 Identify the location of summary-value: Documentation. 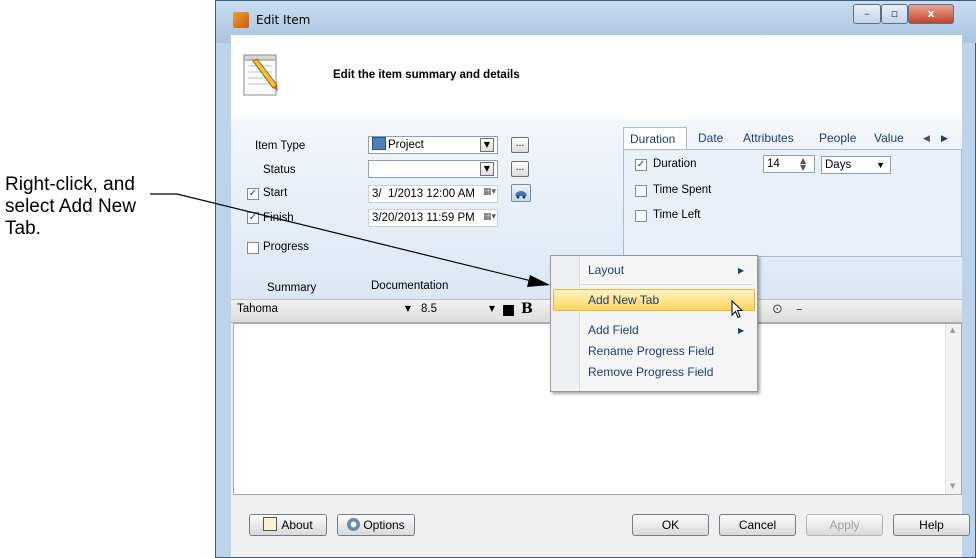
(410, 286).